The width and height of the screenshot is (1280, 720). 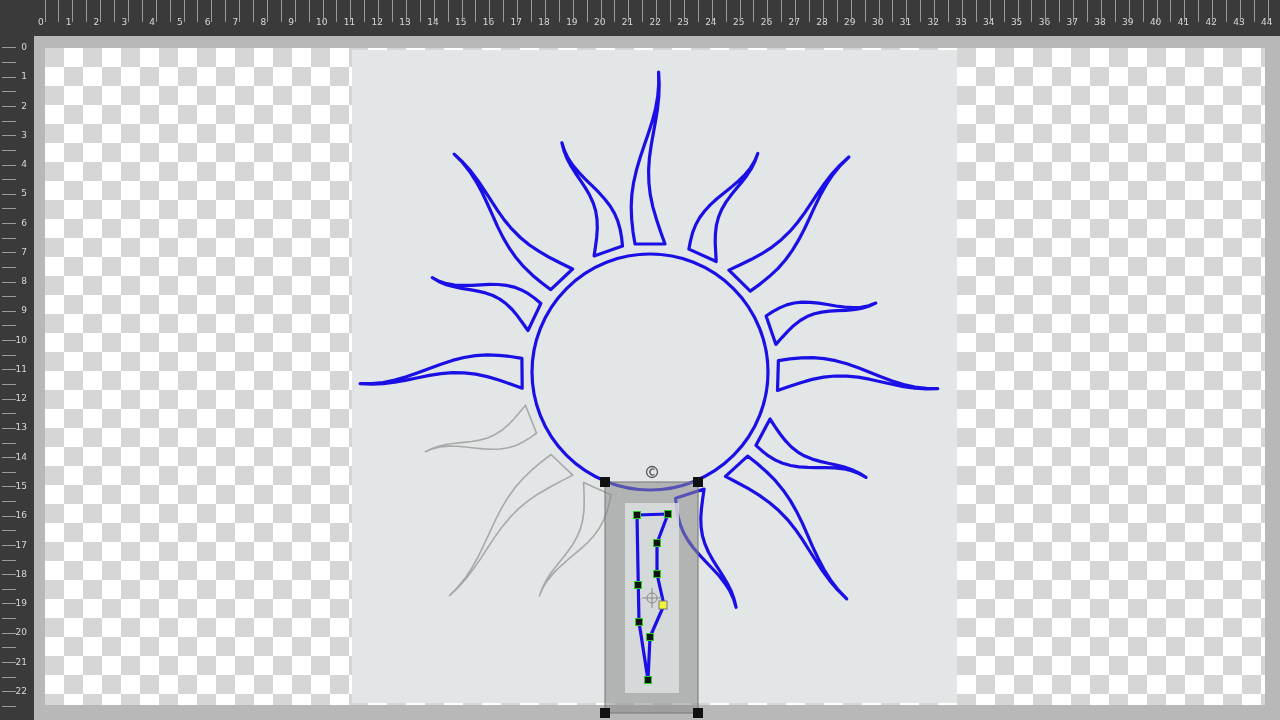 I want to click on ruler-number: 24, so click(x=711, y=22).